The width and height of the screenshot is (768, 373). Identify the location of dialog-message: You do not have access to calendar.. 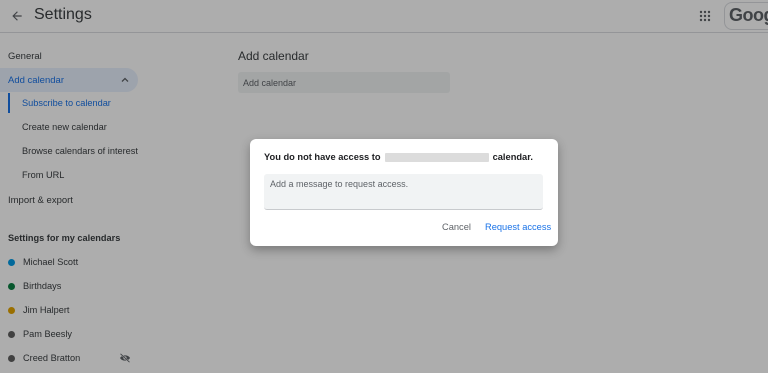
(398, 157).